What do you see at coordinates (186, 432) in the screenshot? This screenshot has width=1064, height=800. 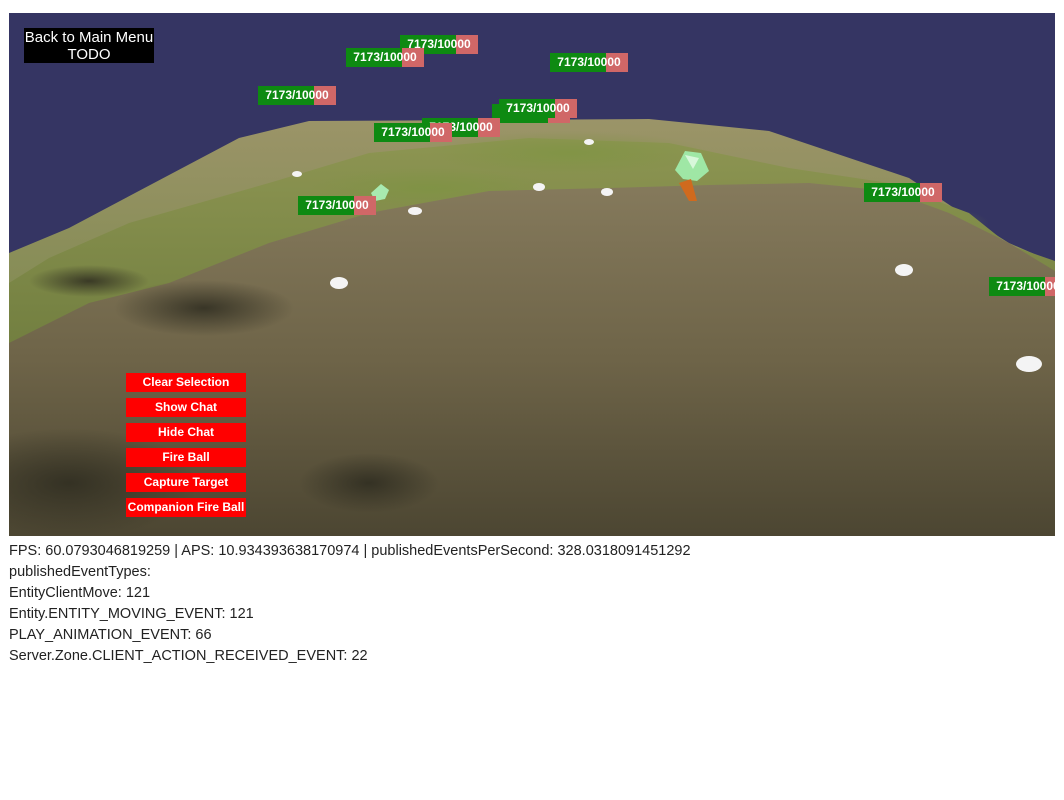 I see `hide-chat-button: Hide Chat` at bounding box center [186, 432].